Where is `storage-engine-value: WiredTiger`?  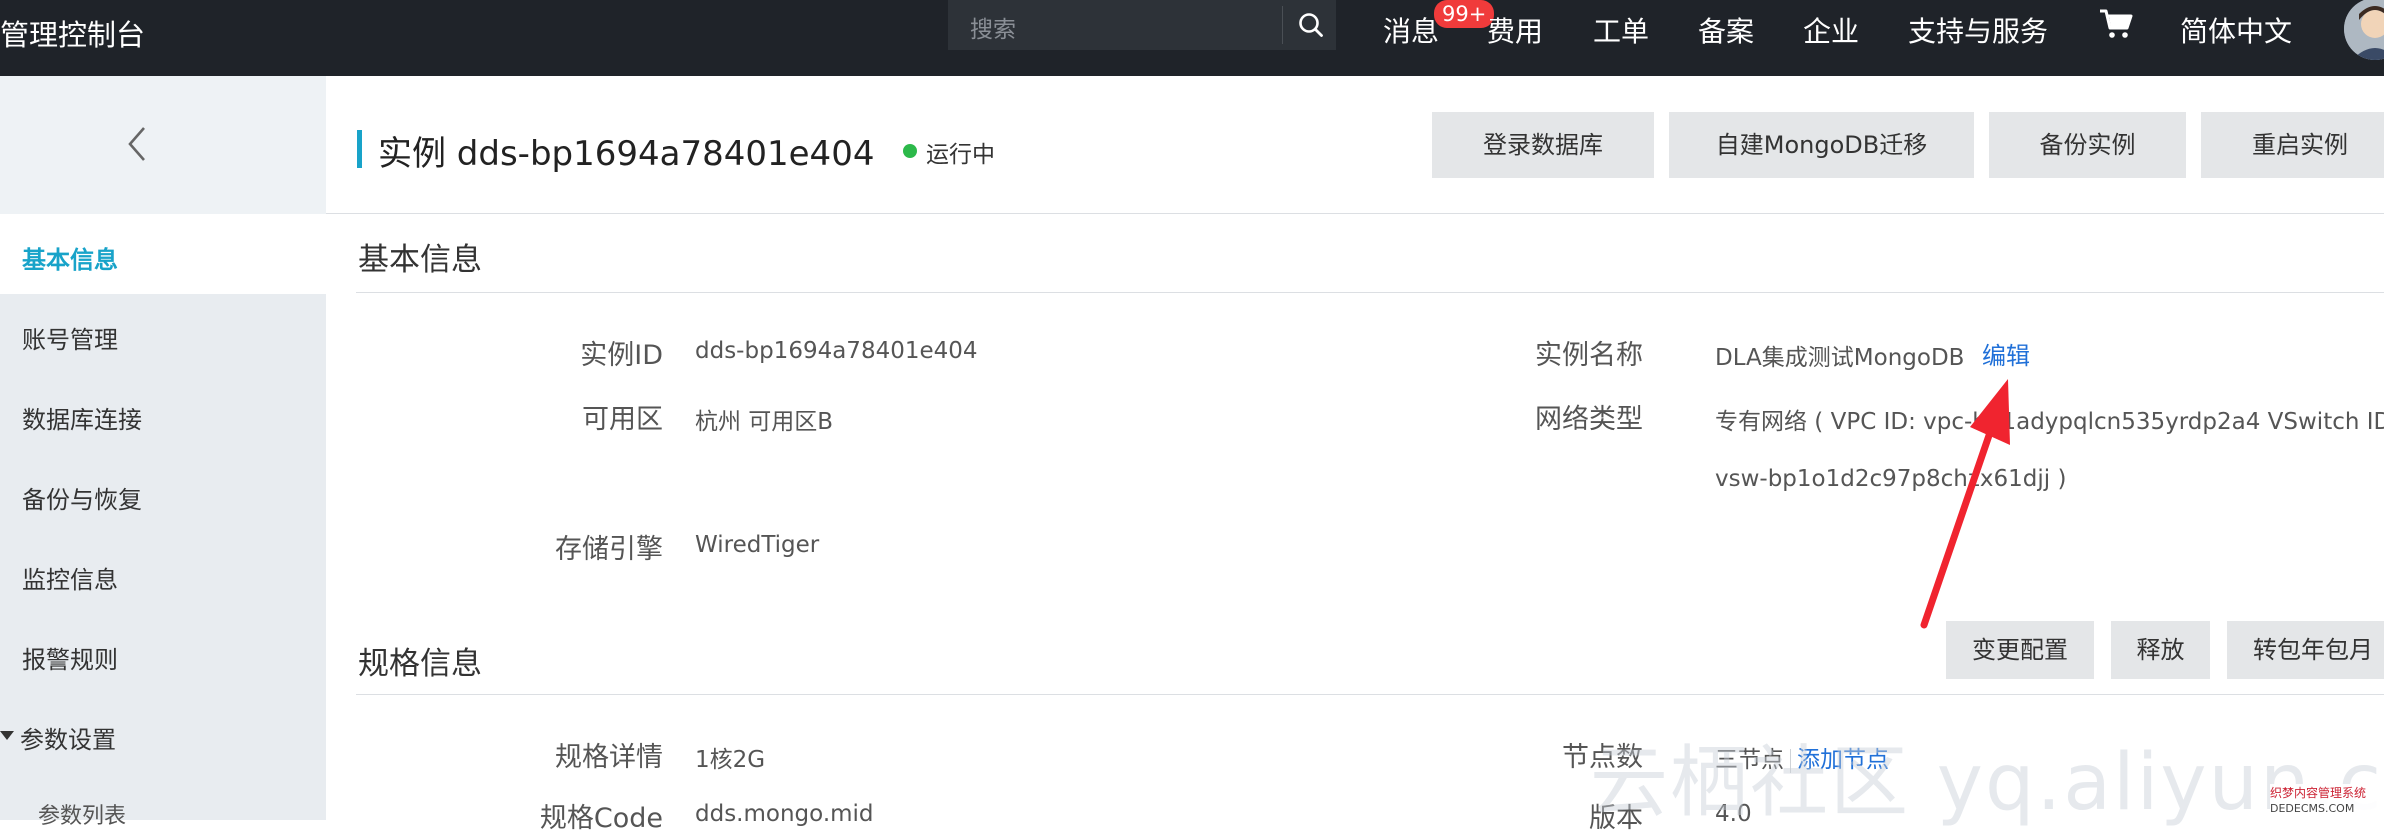 storage-engine-value: WiredTiger is located at coordinates (757, 545).